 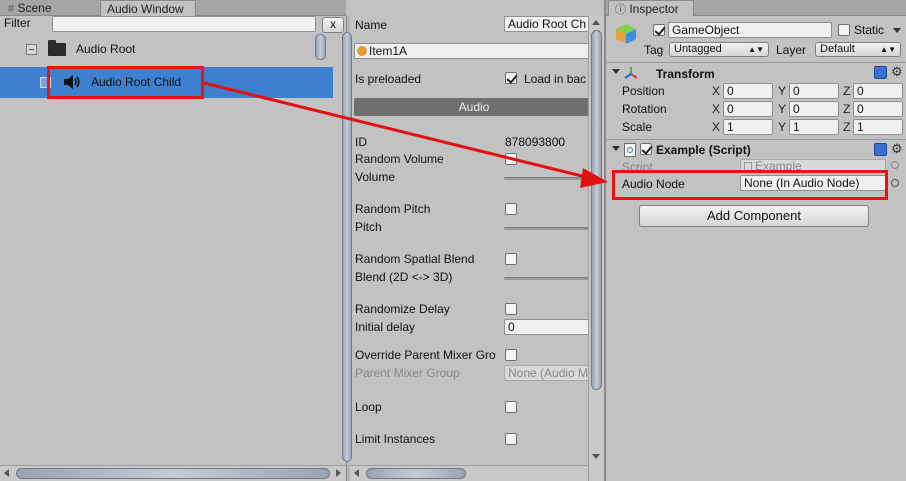 I want to click on filter-label: Filter, so click(x=17, y=23).